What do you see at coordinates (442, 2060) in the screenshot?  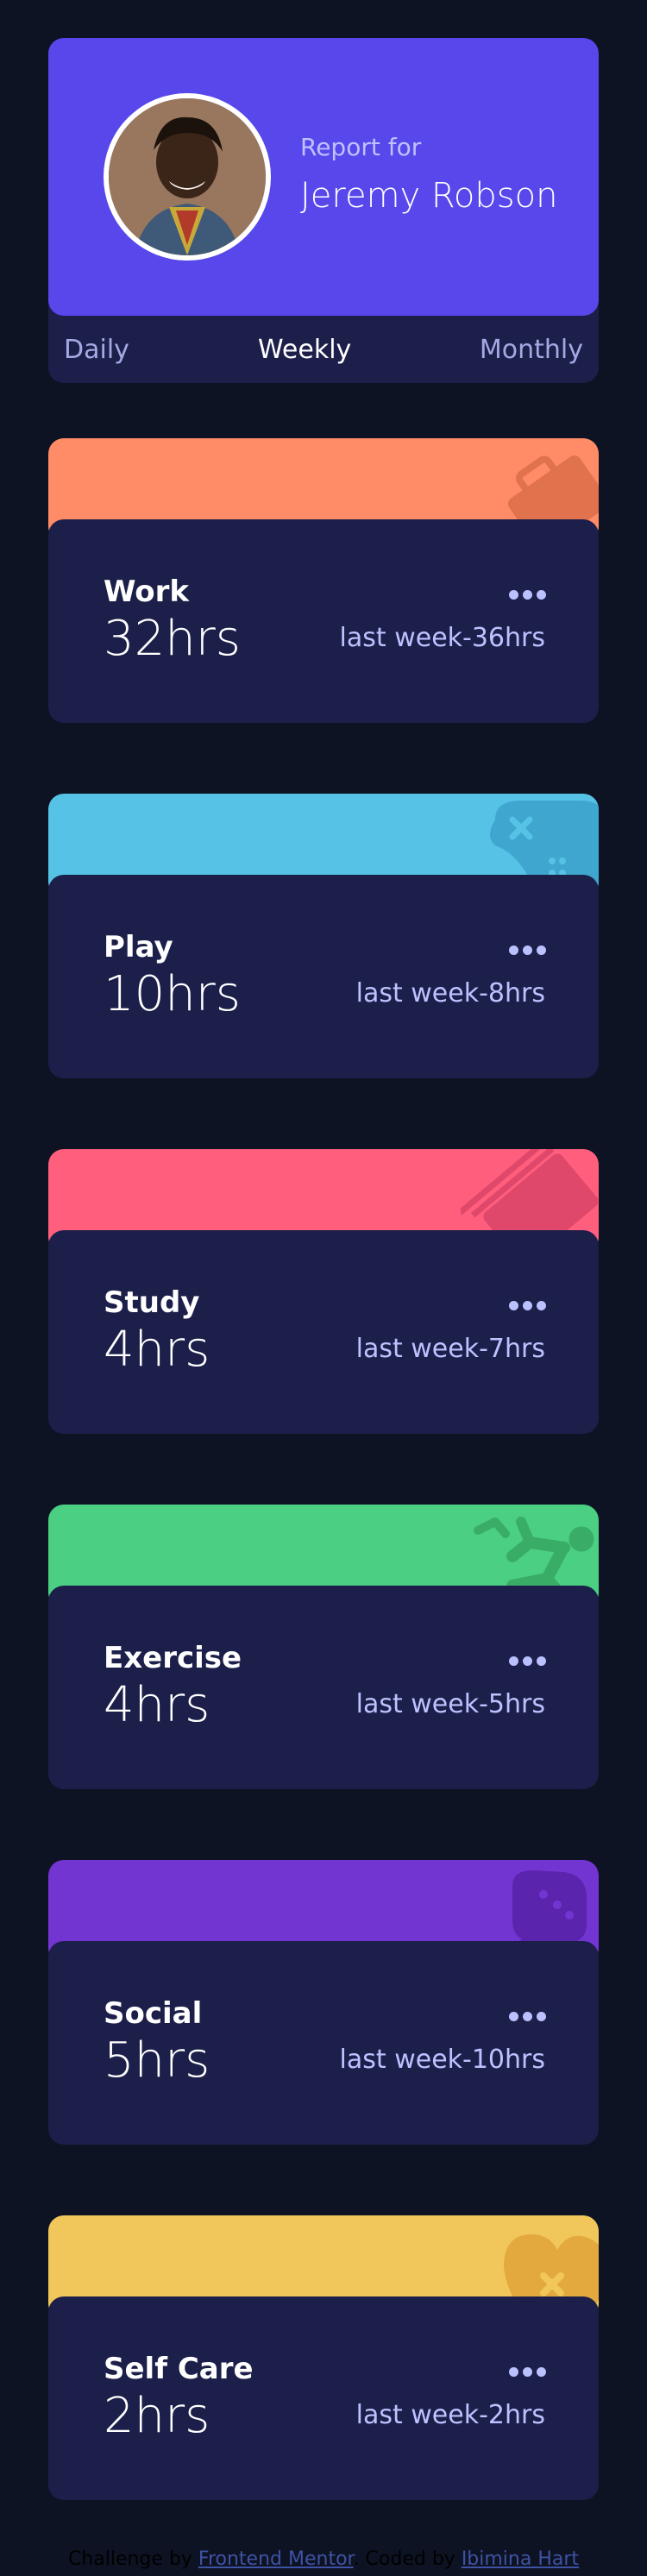 I see `card-previous: last week-10hrs` at bounding box center [442, 2060].